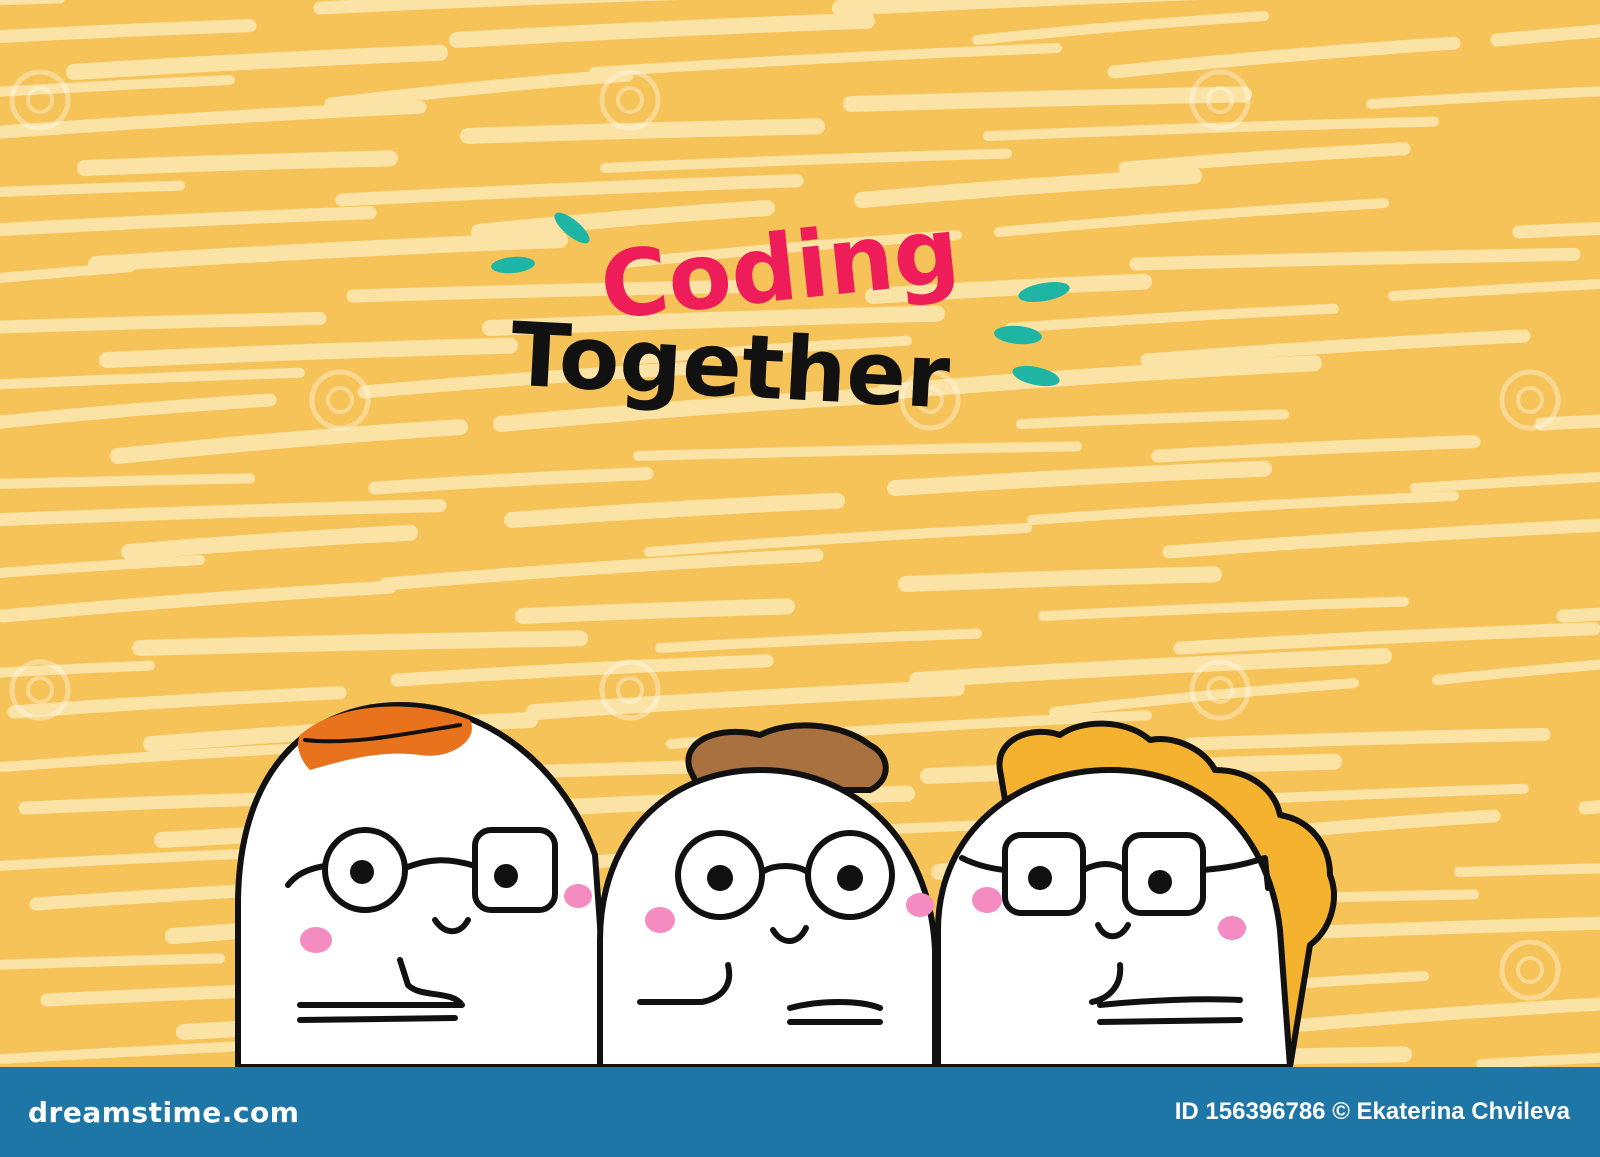  Describe the element at coordinates (1372, 1111) in the screenshot. I see `footer-credit: ID 156396786 © Ekaterina Chvileva` at that location.